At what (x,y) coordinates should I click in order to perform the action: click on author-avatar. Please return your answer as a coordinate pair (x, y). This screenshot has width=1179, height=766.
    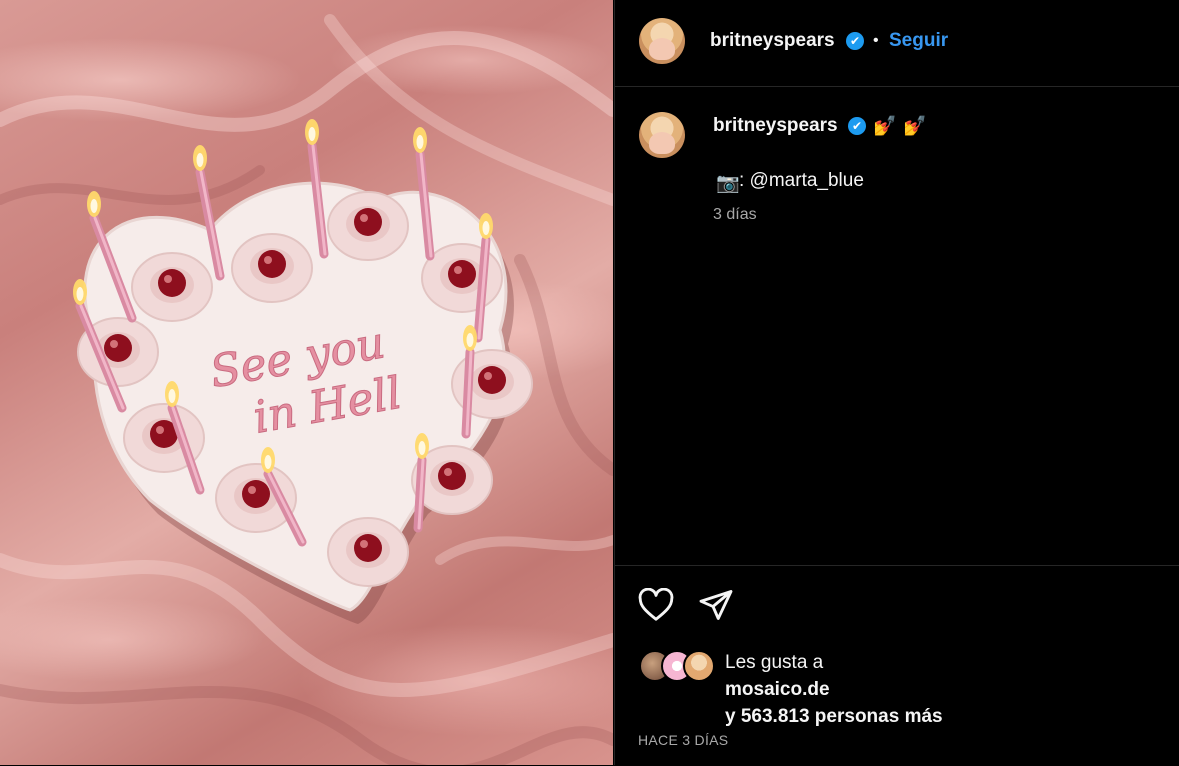
    Looking at the image, I should click on (662, 41).